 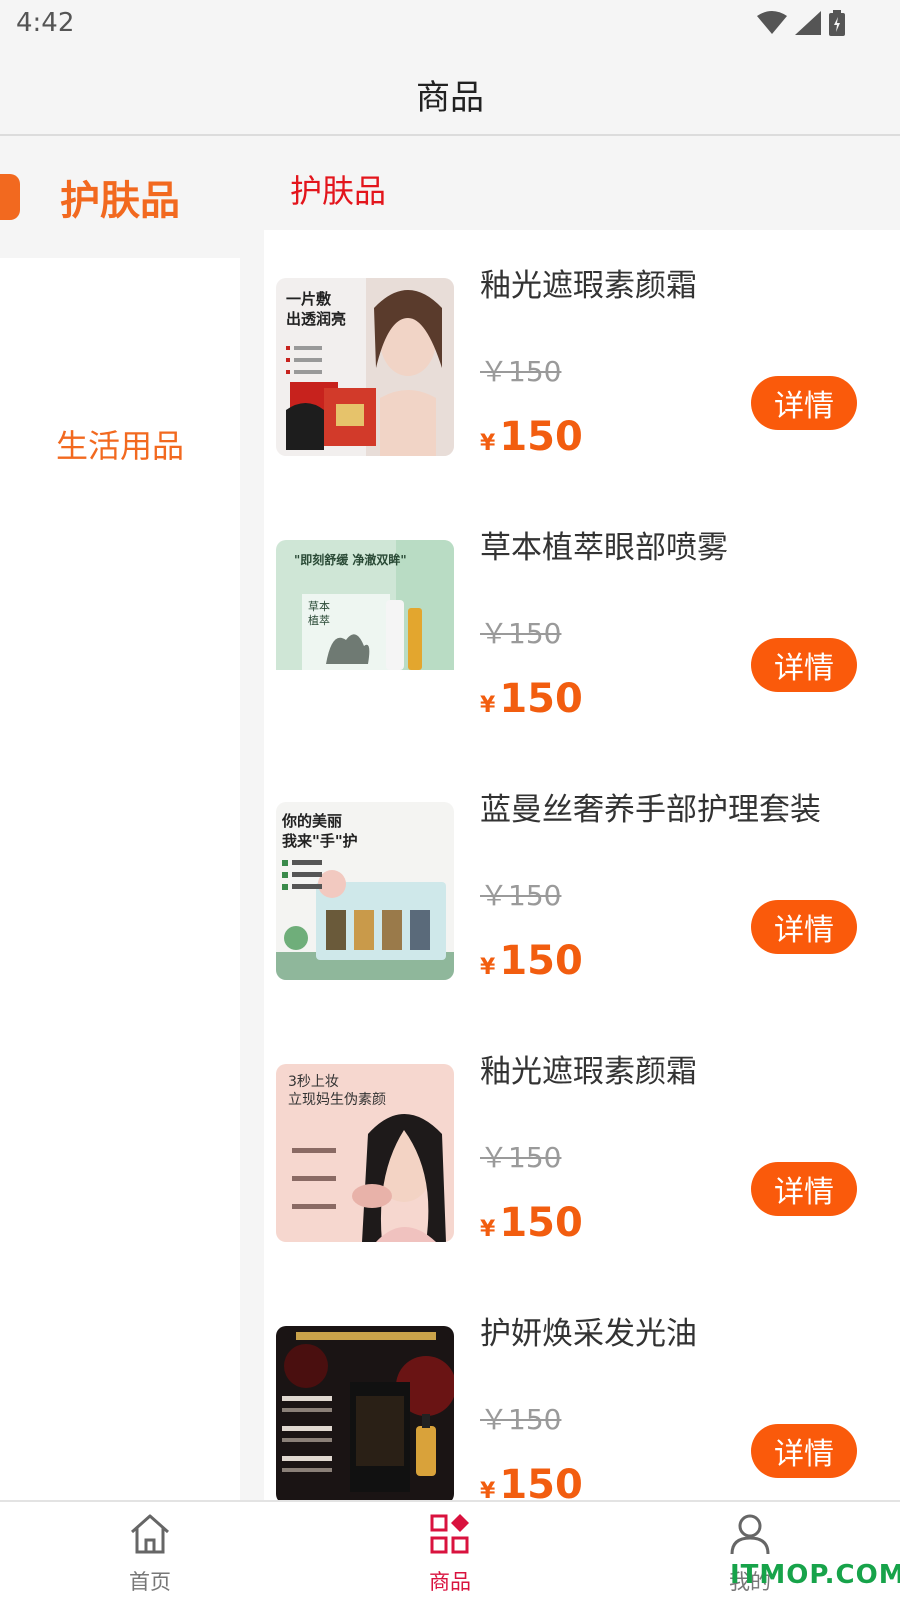 I want to click on image-text: 植萃, so click(x=319, y=620).